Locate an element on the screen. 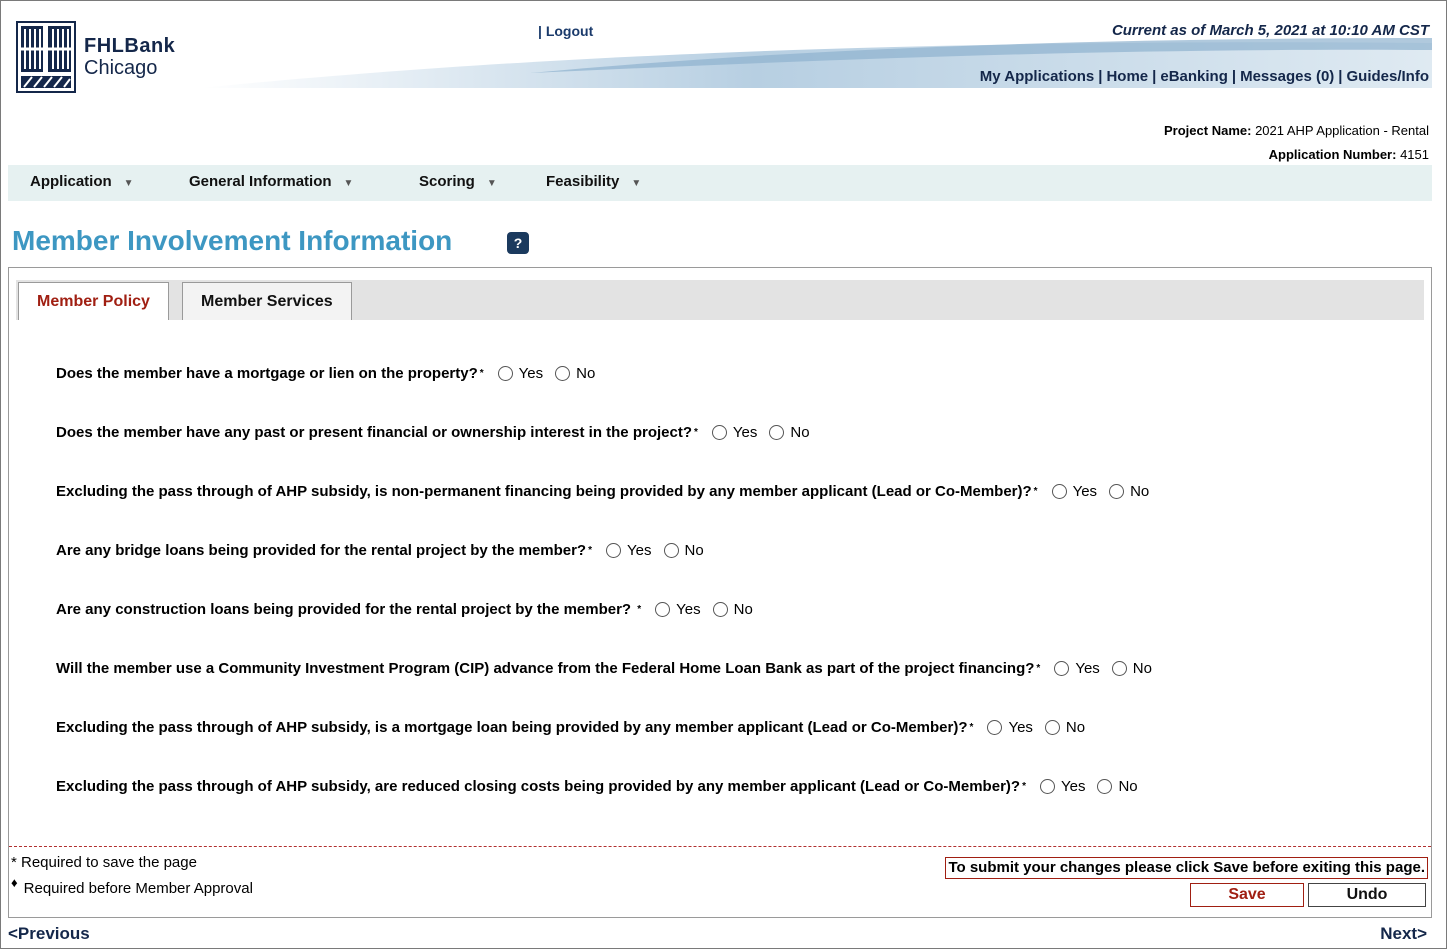 Image resolution: width=1447 pixels, height=949 pixels. nav-application: Application ▼ is located at coordinates (82, 183).